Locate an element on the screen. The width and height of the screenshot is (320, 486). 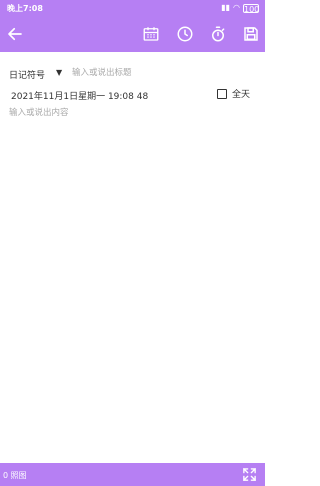
clock-icon is located at coordinates (185, 34).